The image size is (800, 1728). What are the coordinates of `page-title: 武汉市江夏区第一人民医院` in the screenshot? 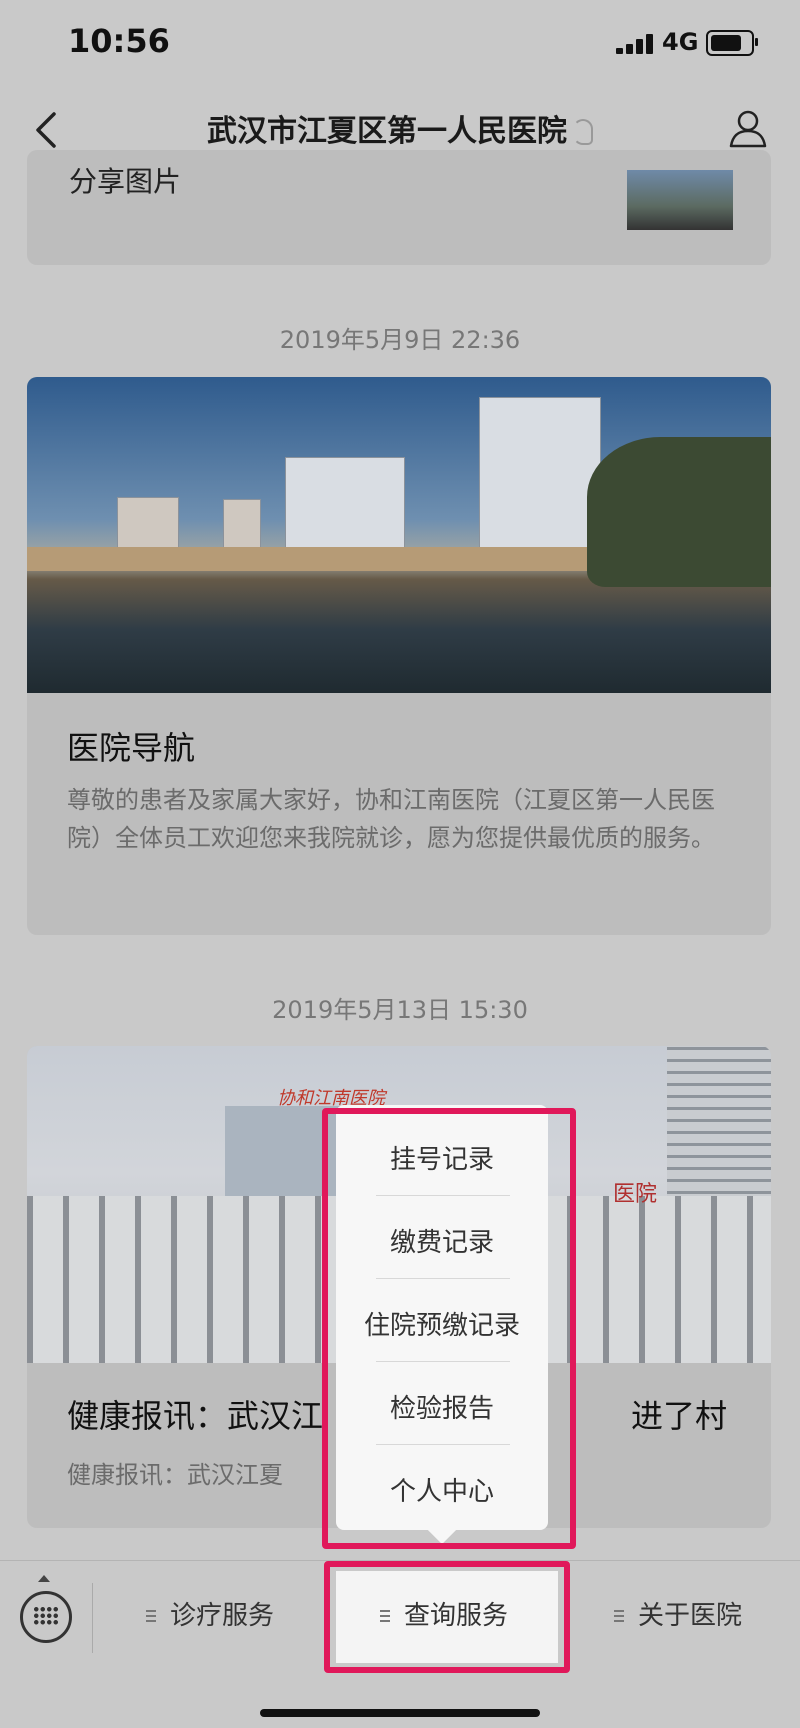 It's located at (400, 128).